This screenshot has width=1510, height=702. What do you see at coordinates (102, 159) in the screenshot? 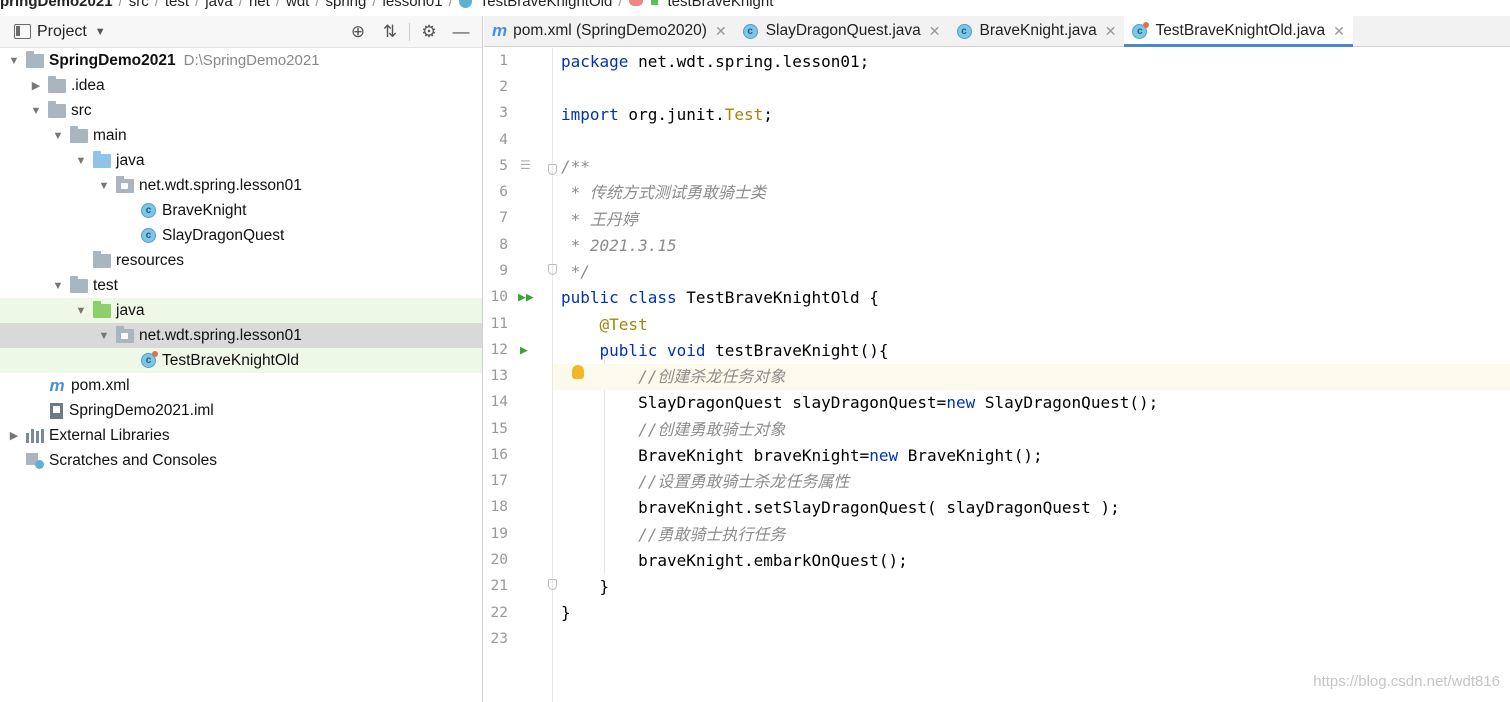
I see `source-folder-icon` at bounding box center [102, 159].